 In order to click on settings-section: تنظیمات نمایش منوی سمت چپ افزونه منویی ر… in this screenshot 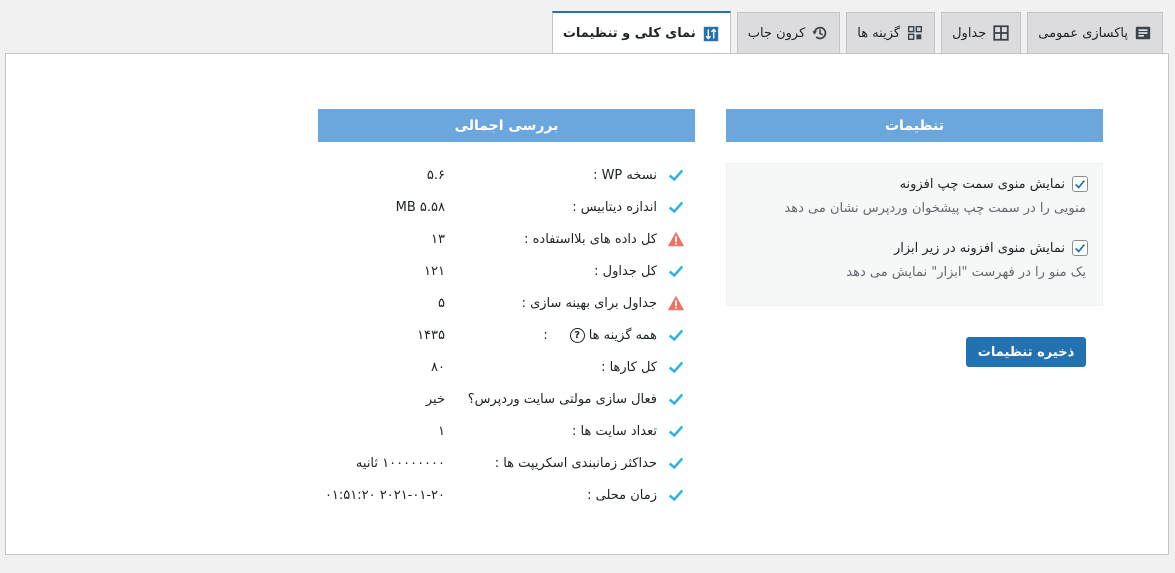, I will do `click(914, 238)`.